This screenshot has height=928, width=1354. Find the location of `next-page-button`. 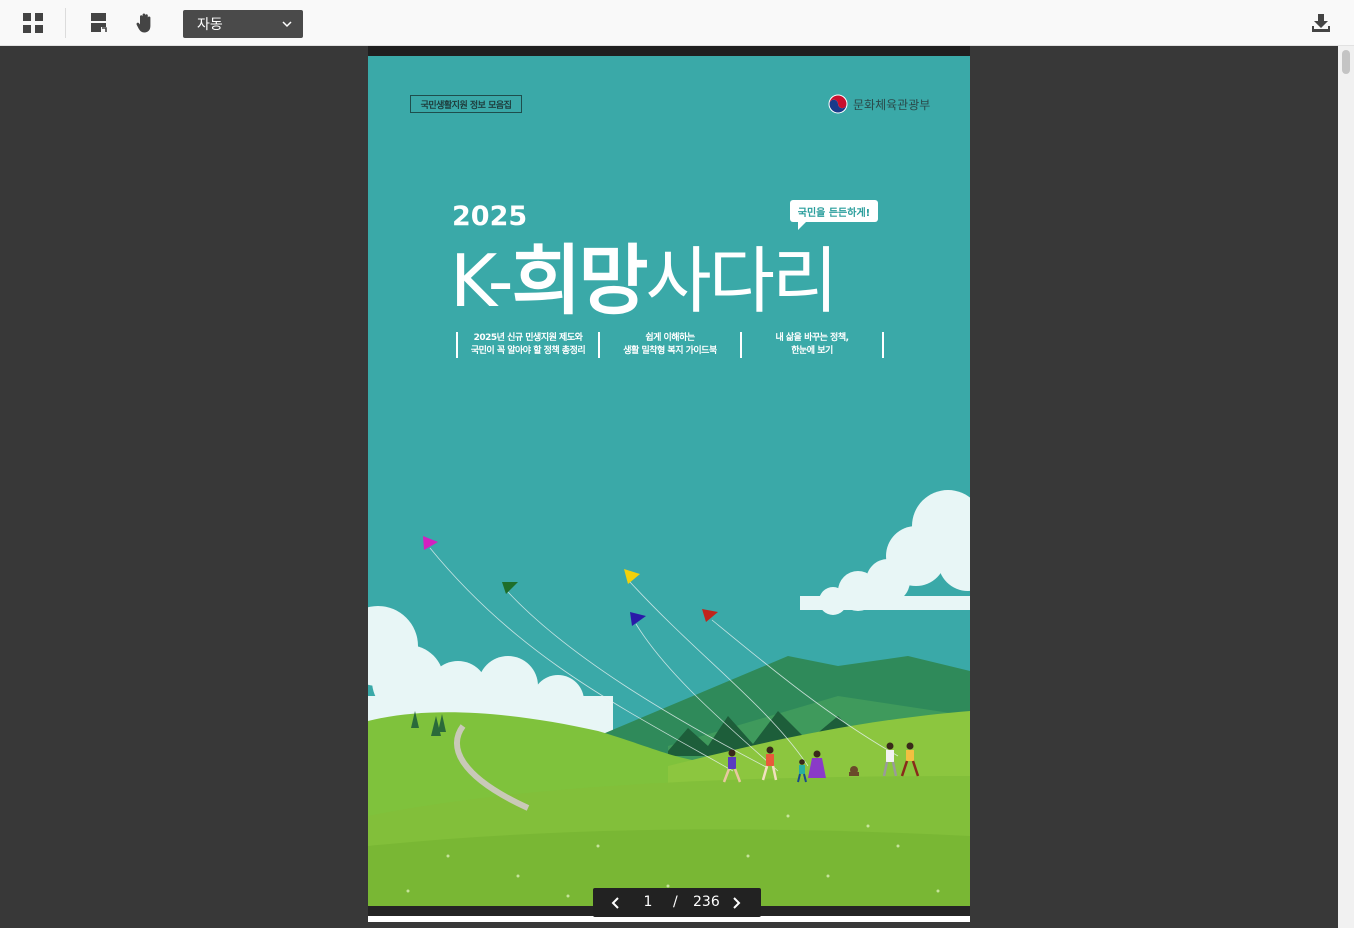

next-page-button is located at coordinates (736, 903).